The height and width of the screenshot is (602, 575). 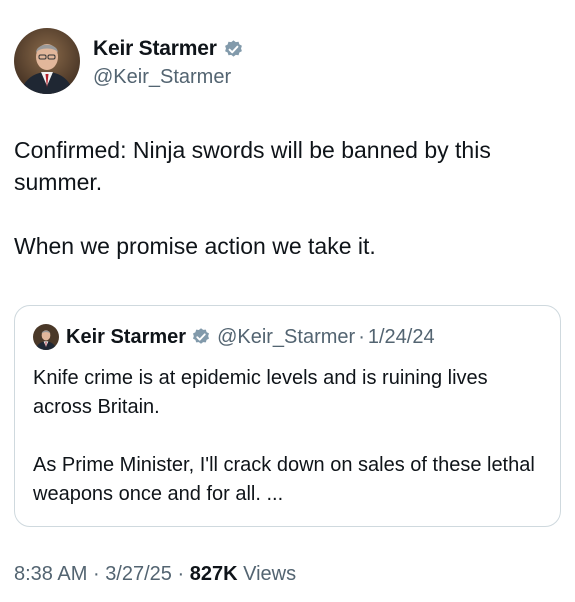 What do you see at coordinates (270, 574) in the screenshot?
I see `views-label: Views` at bounding box center [270, 574].